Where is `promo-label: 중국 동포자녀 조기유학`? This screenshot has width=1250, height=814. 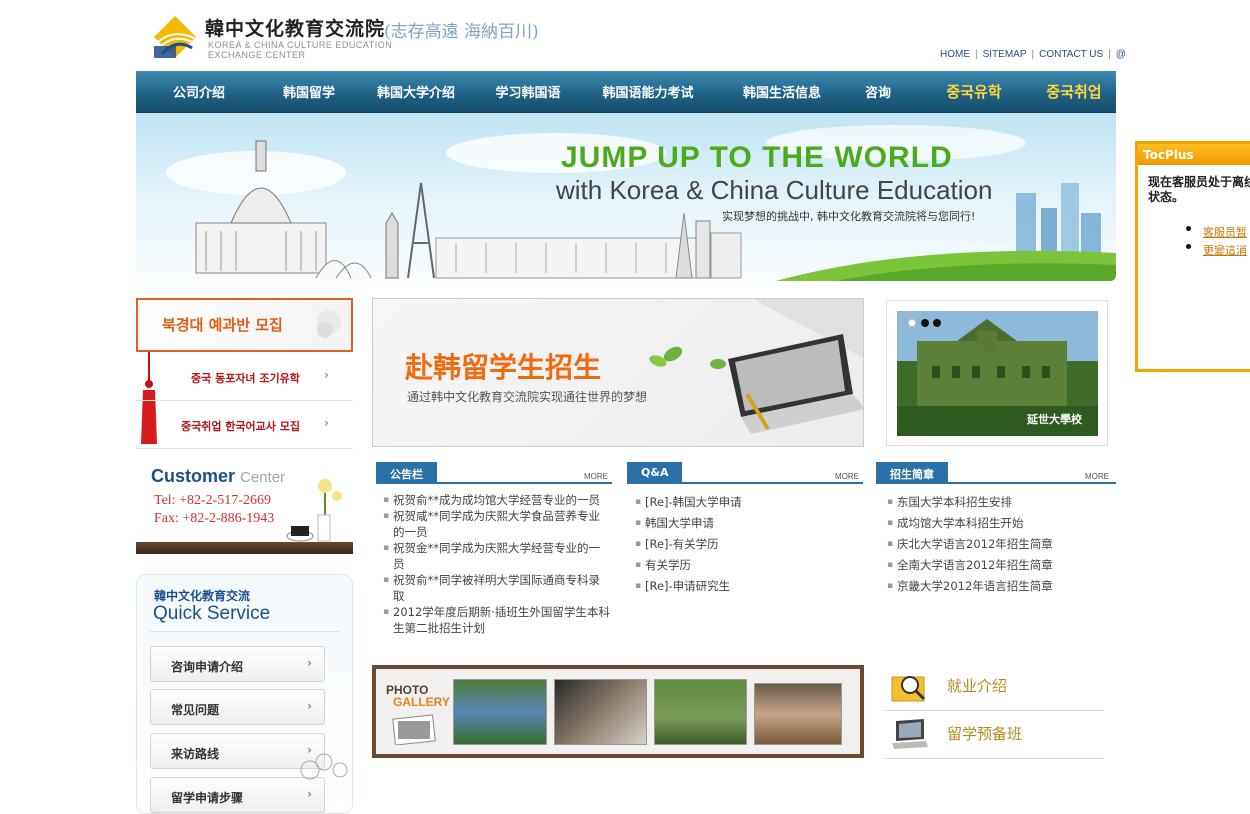 promo-label: 중국 동포자녀 조기유학 is located at coordinates (245, 378).